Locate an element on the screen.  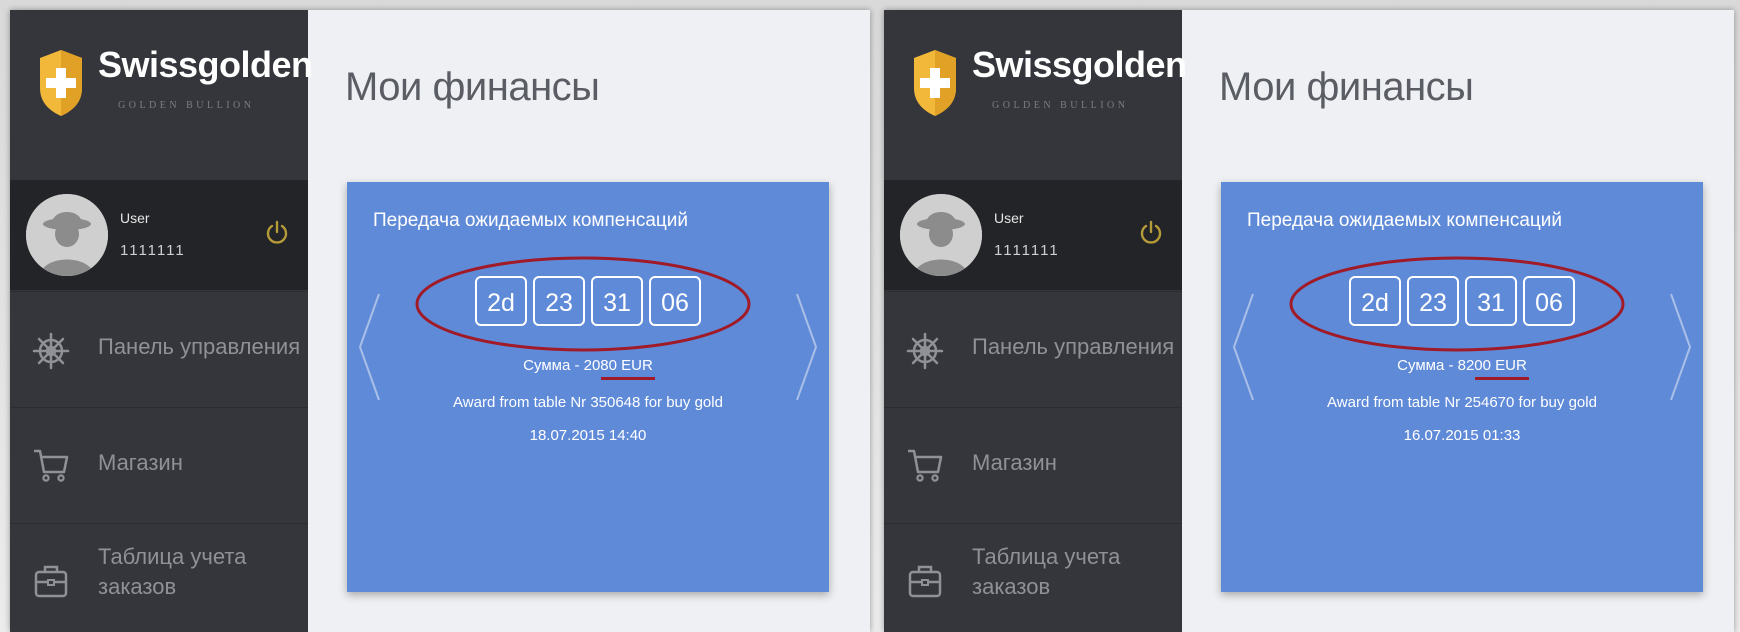
award-text: Award from table Nr 254670 for buy gold is located at coordinates (1462, 402).